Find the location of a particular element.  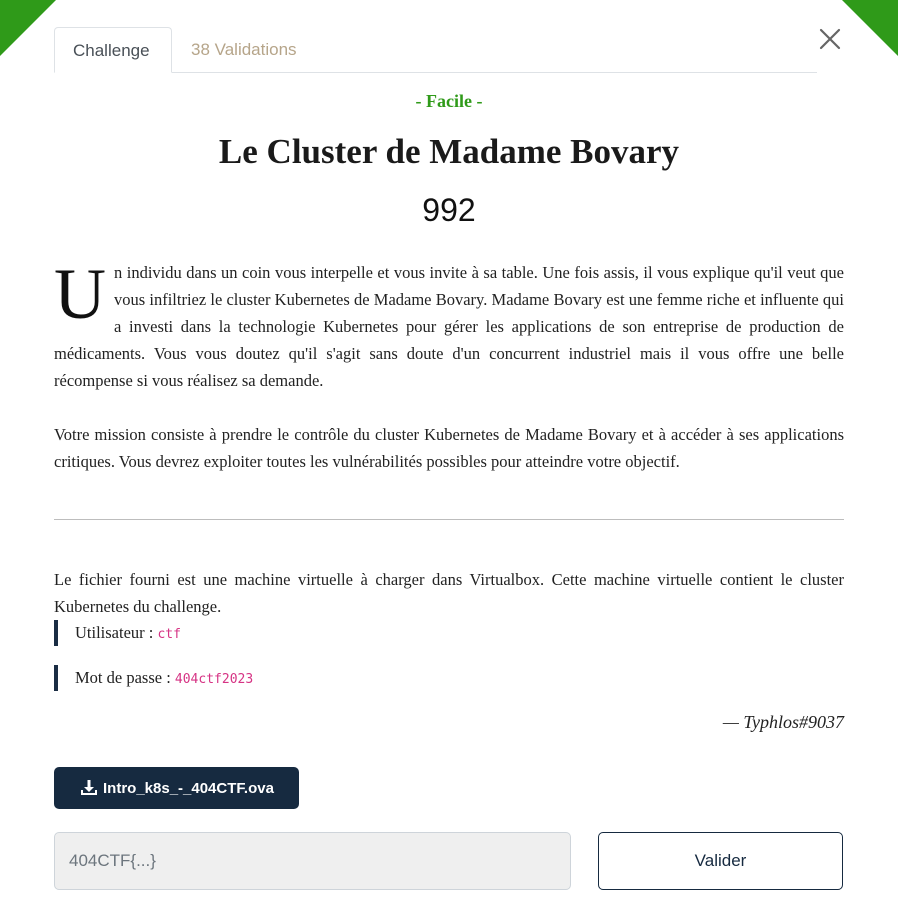

flag-input is located at coordinates (312, 861).